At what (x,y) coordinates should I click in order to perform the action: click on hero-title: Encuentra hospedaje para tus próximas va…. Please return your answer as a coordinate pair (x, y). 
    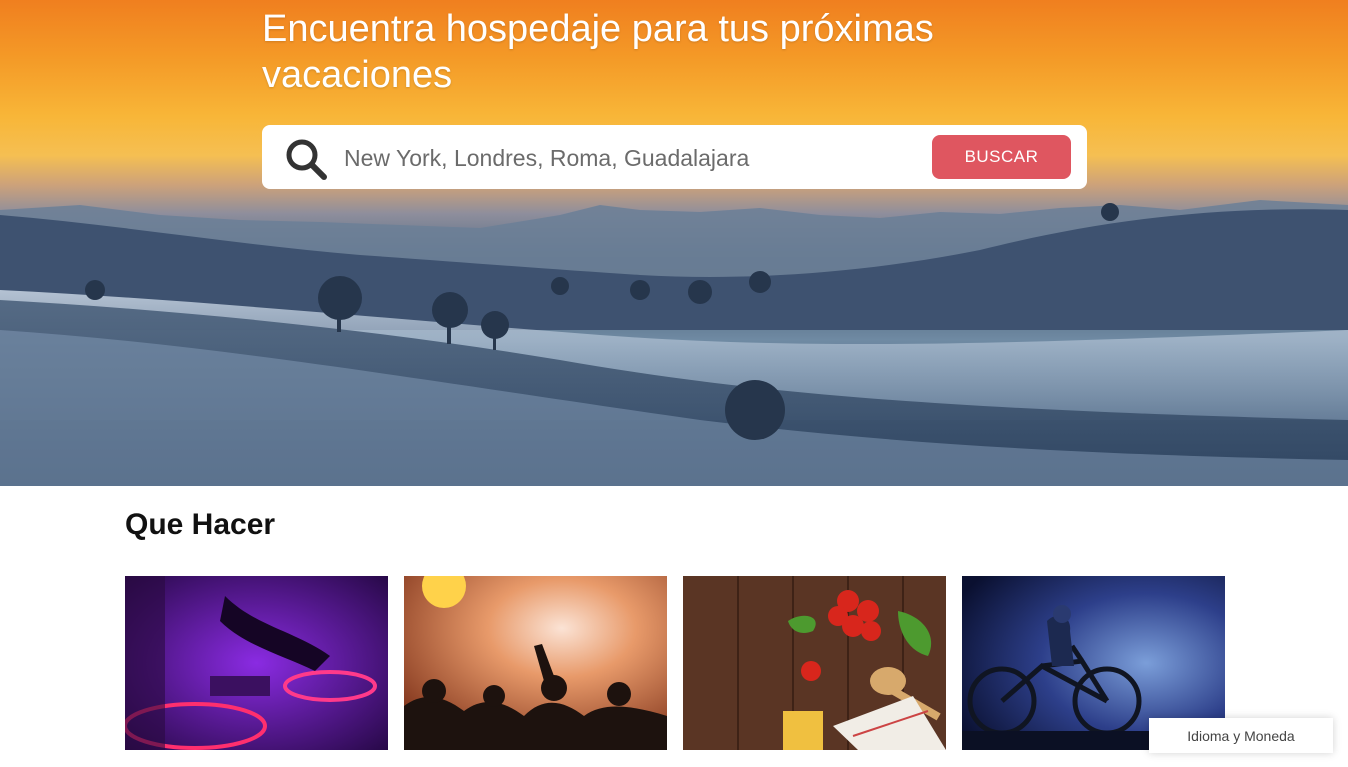
    Looking at the image, I should click on (598, 52).